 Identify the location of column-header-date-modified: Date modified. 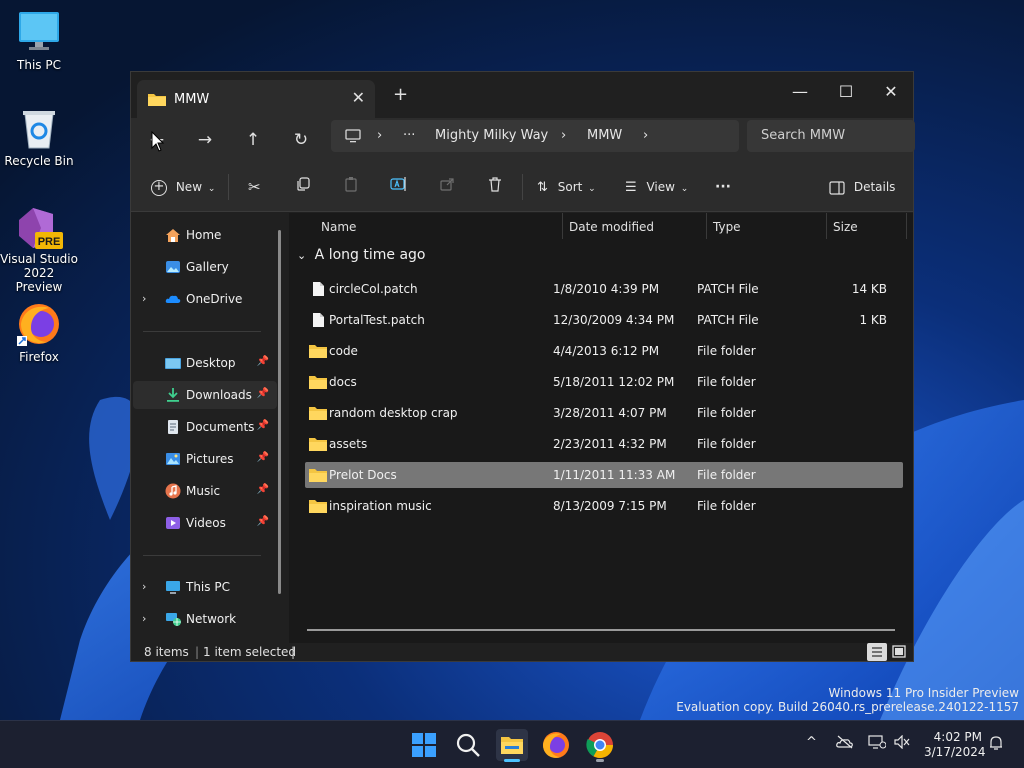
(611, 227).